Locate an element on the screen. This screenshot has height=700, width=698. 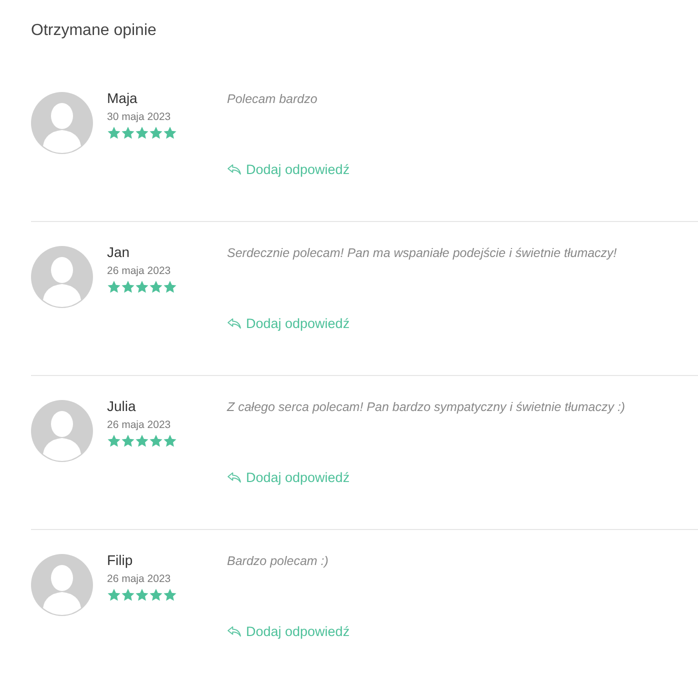
review-comment: Z całego serca polecam! Pan bardzo sympatyczny i świetnie tłumaczy :) is located at coordinates (426, 408).